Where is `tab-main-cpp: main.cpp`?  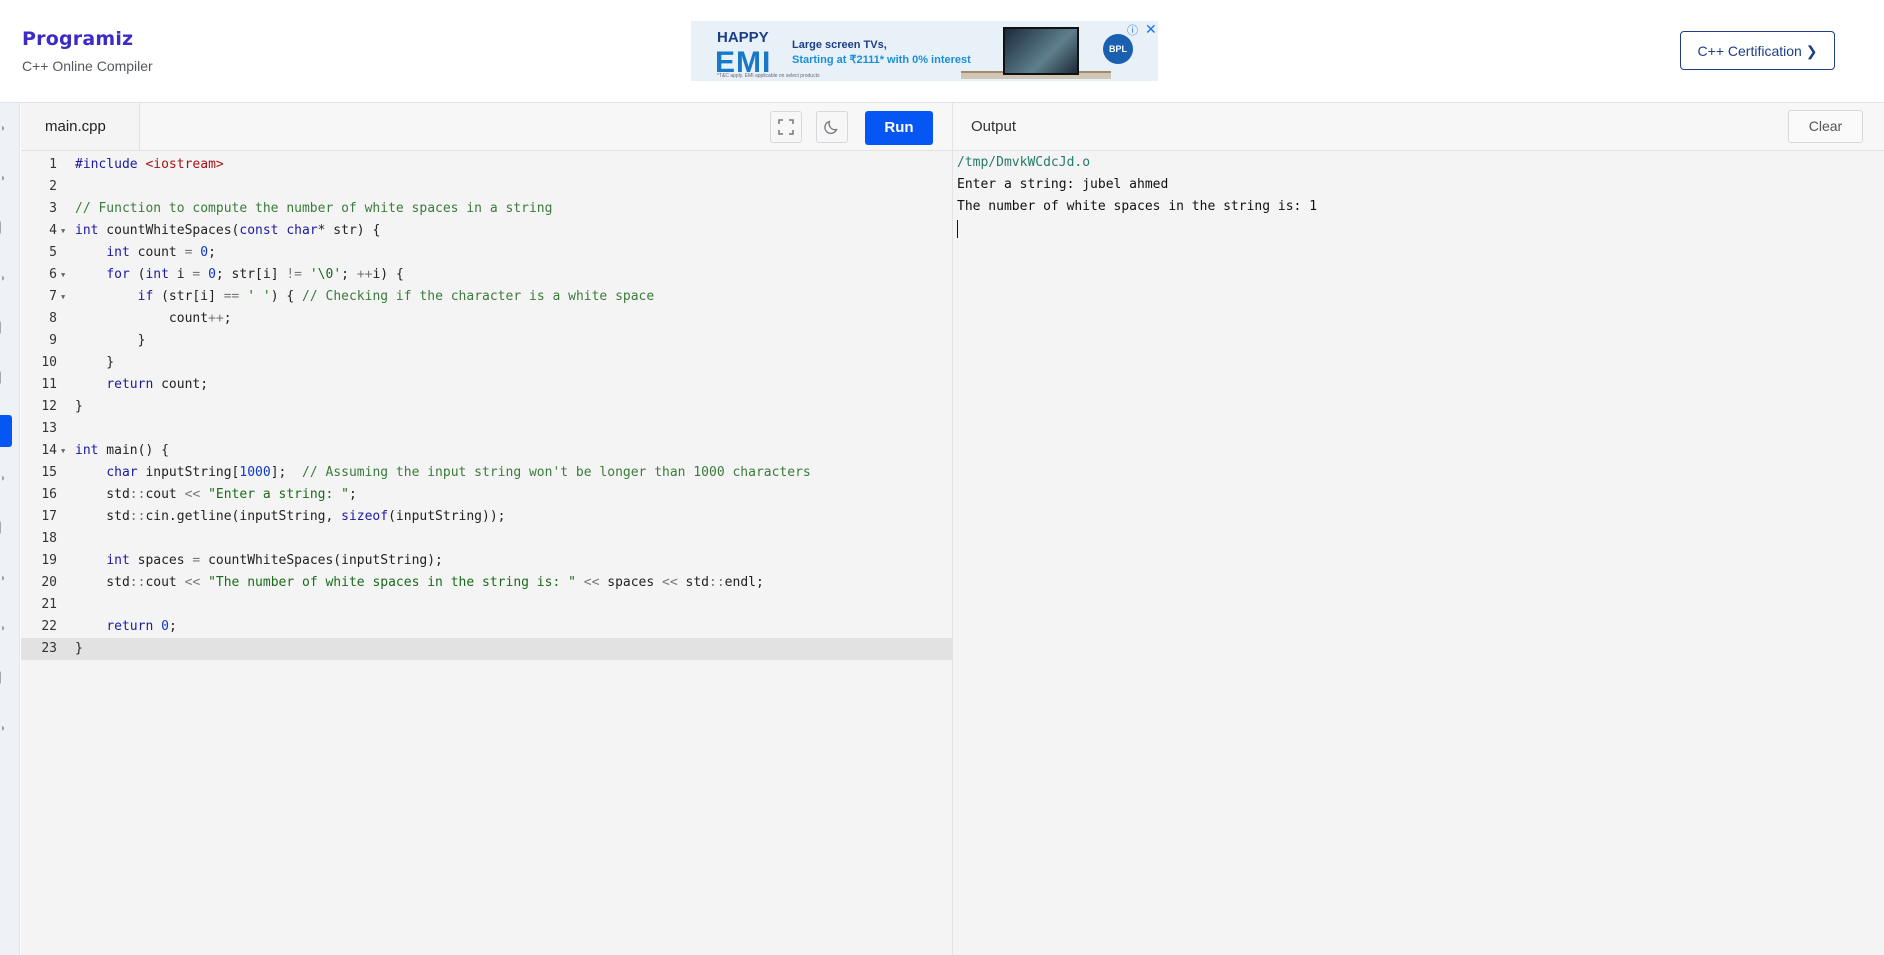
tab-main-cpp: main.cpp is located at coordinates (80, 126).